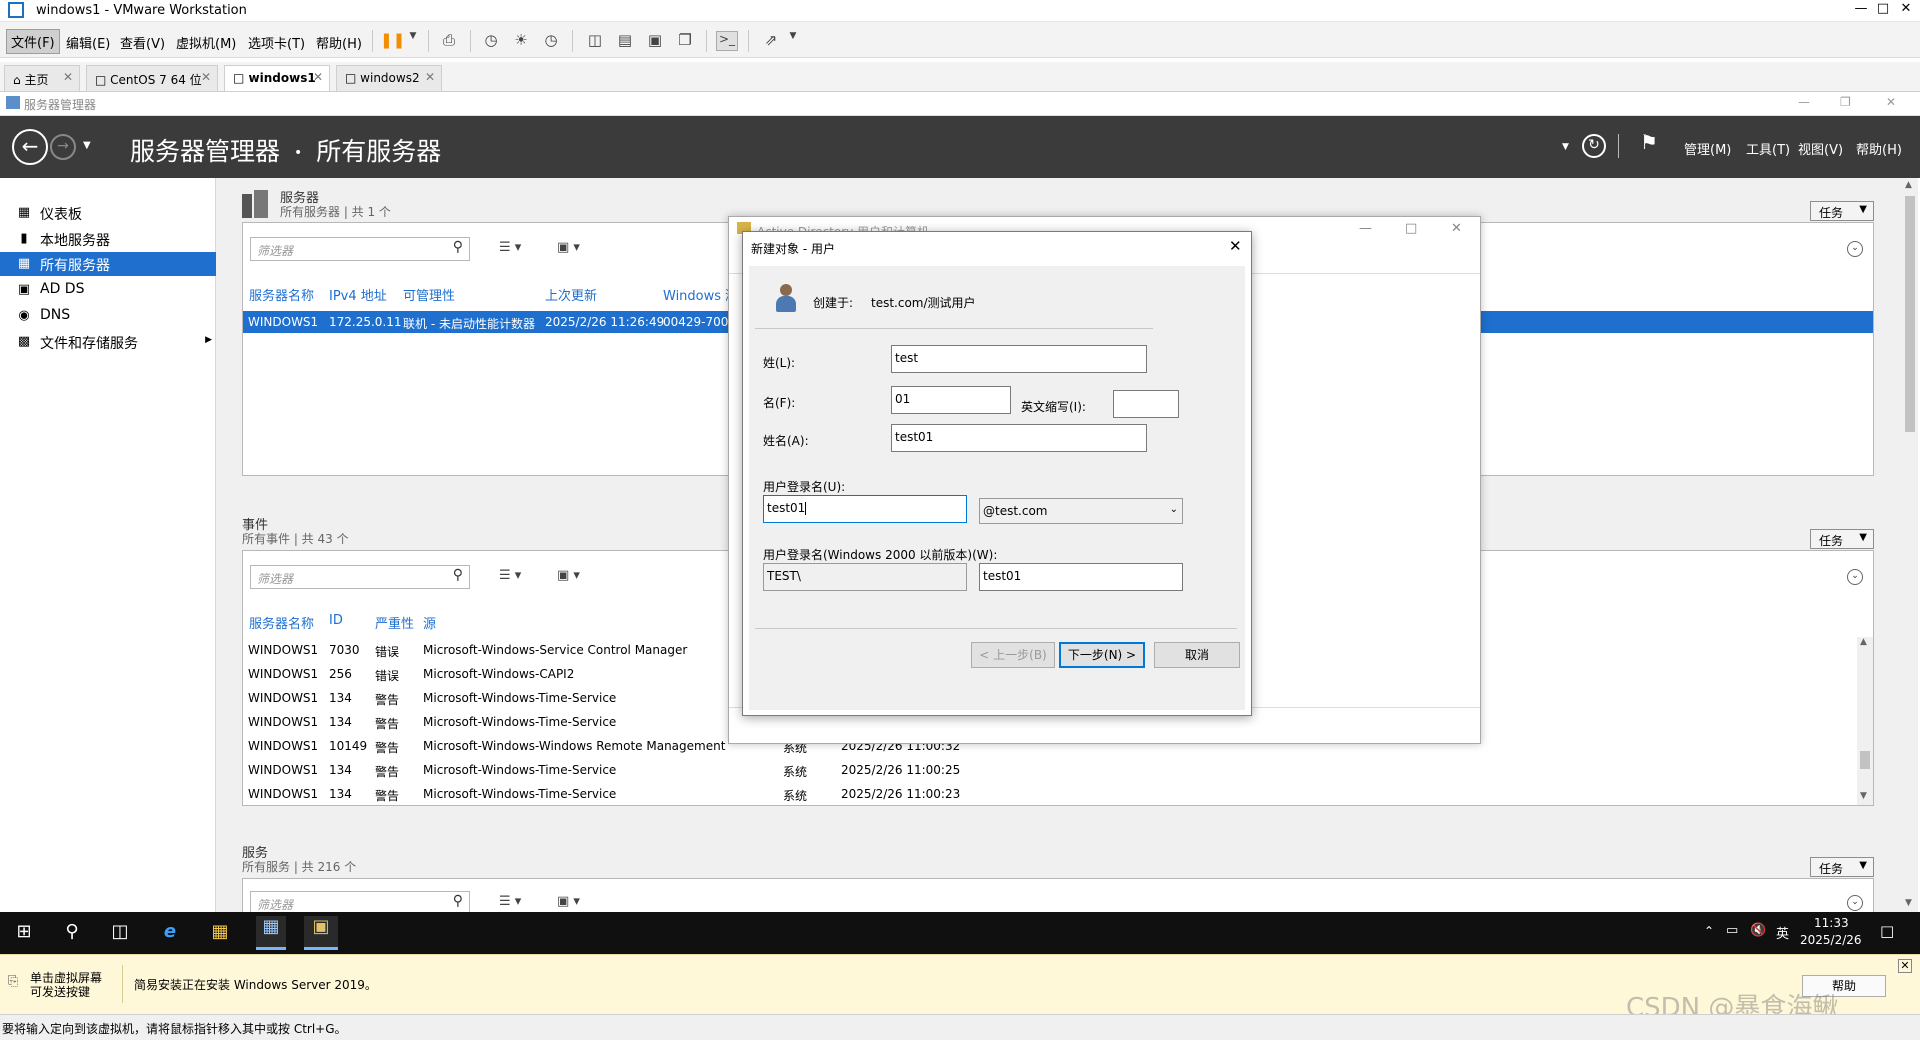 The height and width of the screenshot is (1040, 1920). I want to click on main-scrollbar: ▲ ▼, so click(1910, 545).